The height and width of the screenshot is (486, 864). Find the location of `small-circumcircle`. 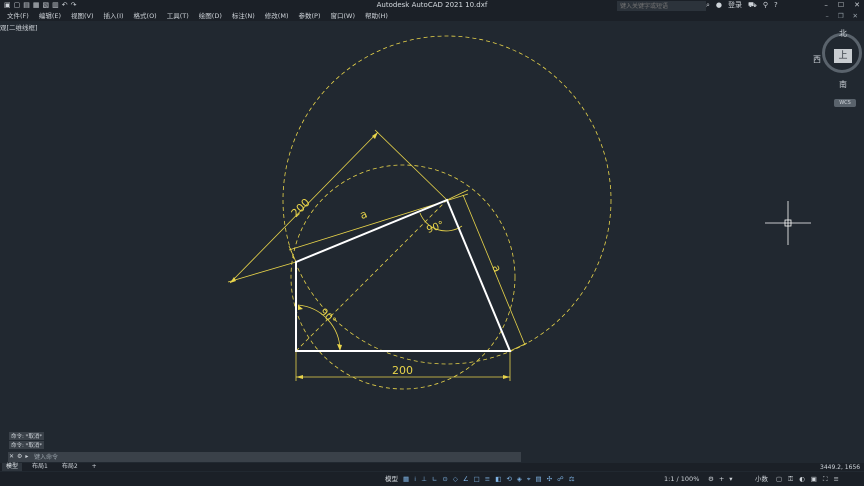

small-circumcircle is located at coordinates (403, 277).